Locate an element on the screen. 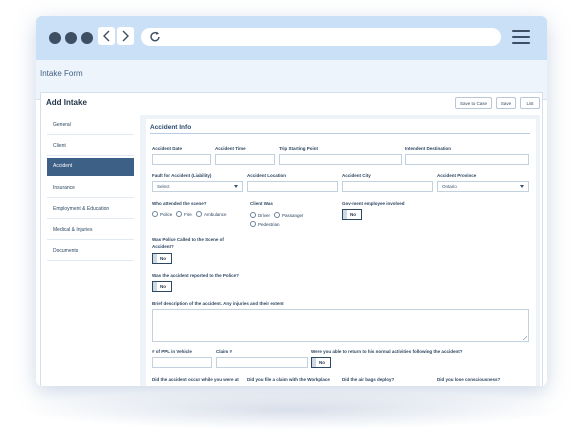 The image size is (583, 443). police-called-toggle: No is located at coordinates (162, 258).